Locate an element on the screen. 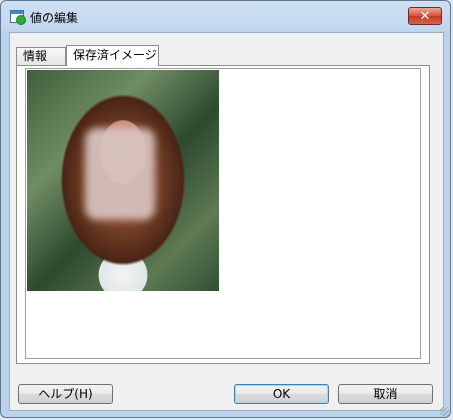 Image resolution: width=453 pixels, height=420 pixels. app-icon is located at coordinates (18, 17).